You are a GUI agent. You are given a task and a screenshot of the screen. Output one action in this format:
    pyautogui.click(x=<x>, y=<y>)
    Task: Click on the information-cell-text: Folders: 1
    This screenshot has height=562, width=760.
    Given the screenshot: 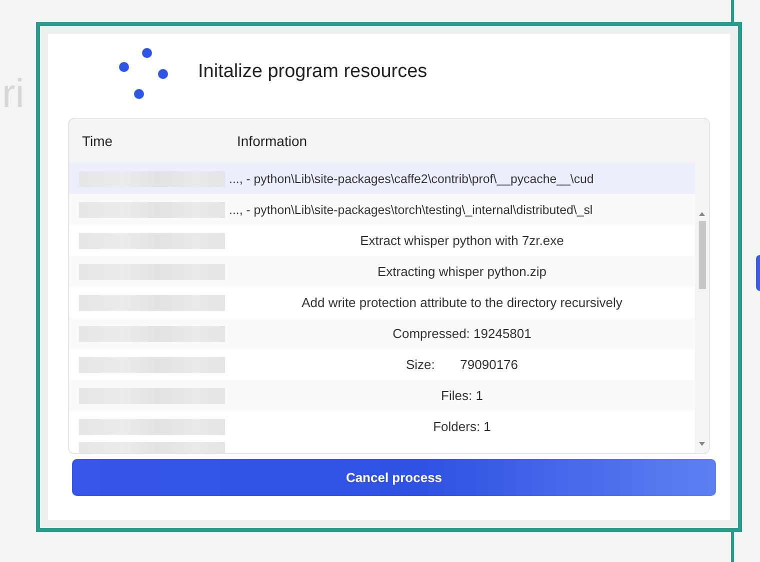 What is the action you would take?
    pyautogui.click(x=462, y=426)
    